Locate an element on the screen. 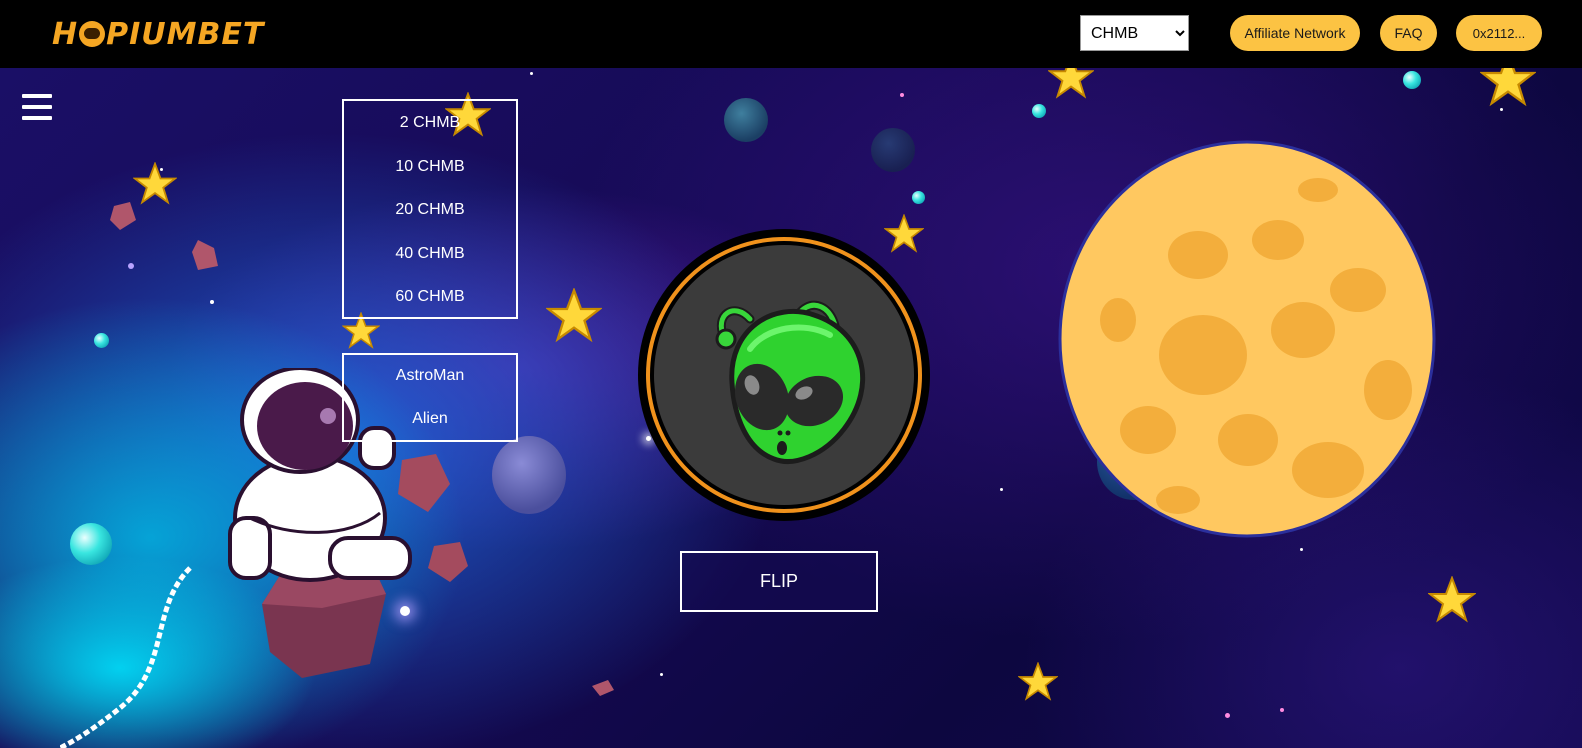 This screenshot has width=1582, height=748. logo-letter-h: H is located at coordinates (65, 34).